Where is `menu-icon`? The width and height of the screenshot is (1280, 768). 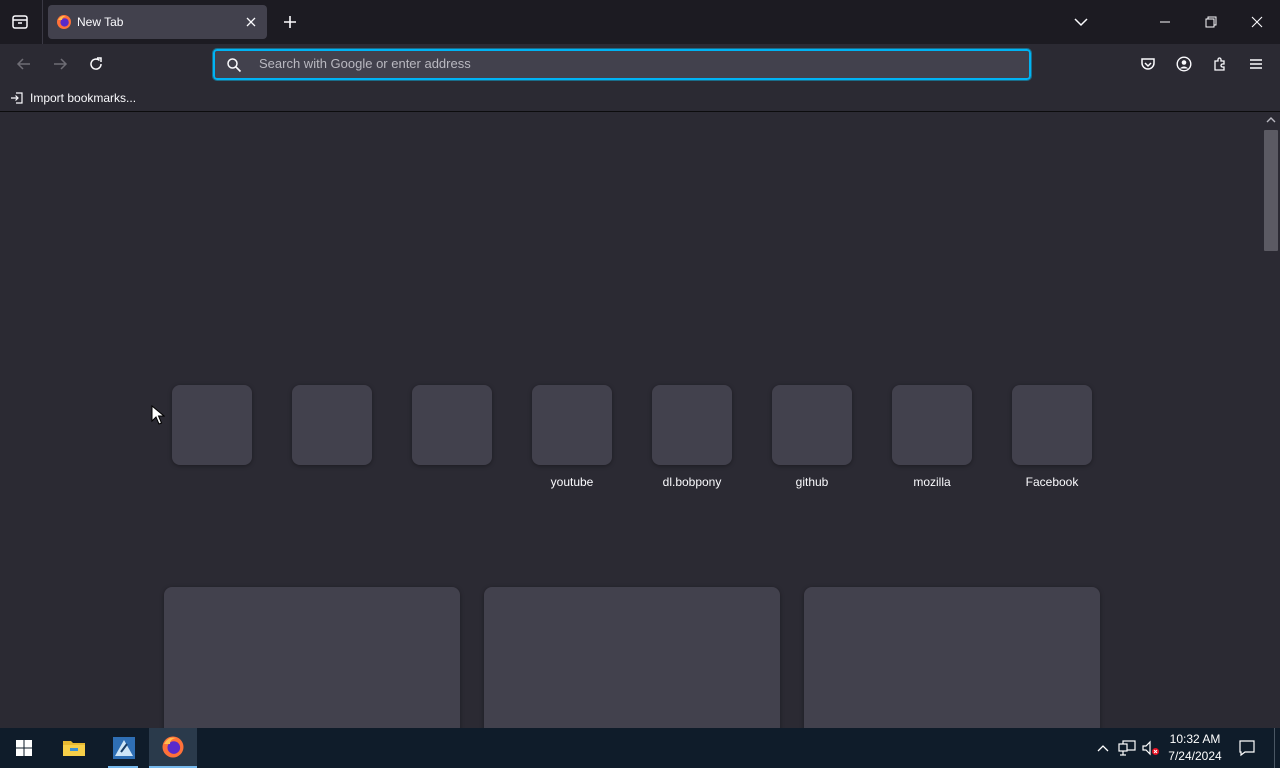
menu-icon is located at coordinates (1256, 64).